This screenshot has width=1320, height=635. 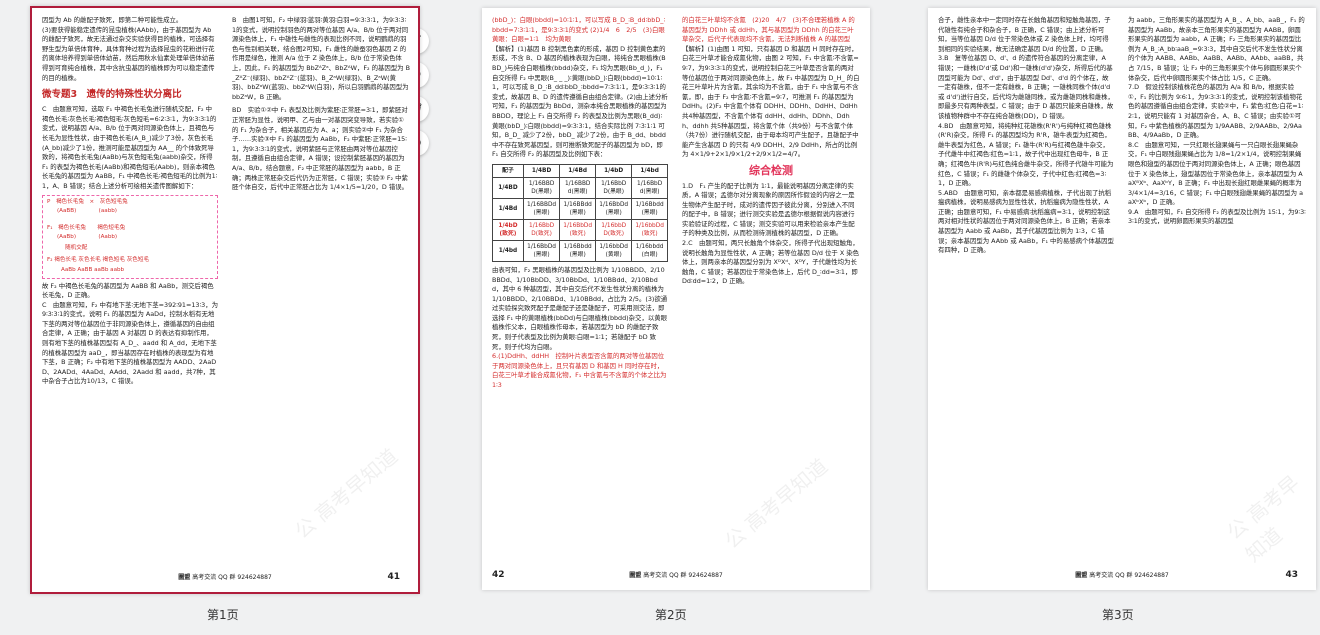 I want to click on diagram-f2: F₂ 褐色长毛 灰色长毛 褐色短毛 灰色短毛, so click(x=98, y=259).